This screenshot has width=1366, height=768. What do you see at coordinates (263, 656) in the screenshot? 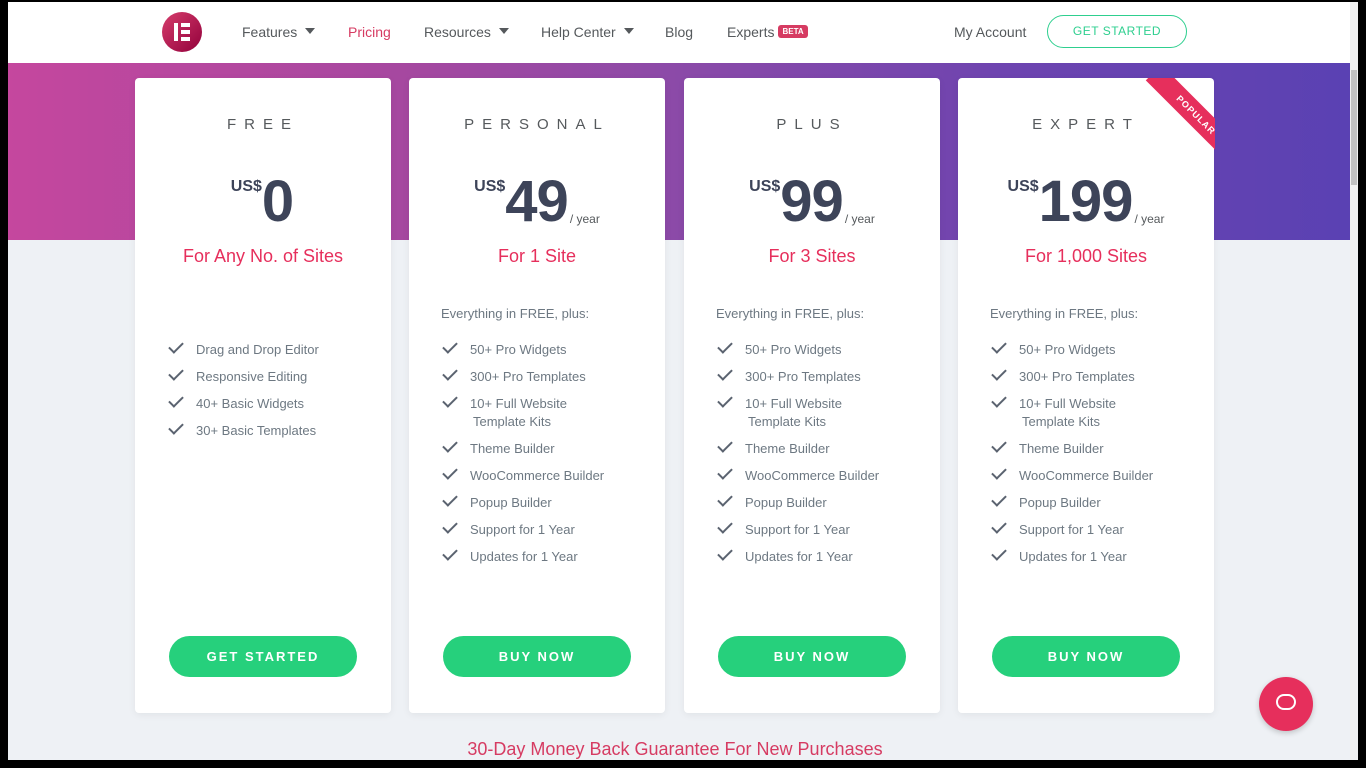
I see `get-started-button: GET STARTED` at bounding box center [263, 656].